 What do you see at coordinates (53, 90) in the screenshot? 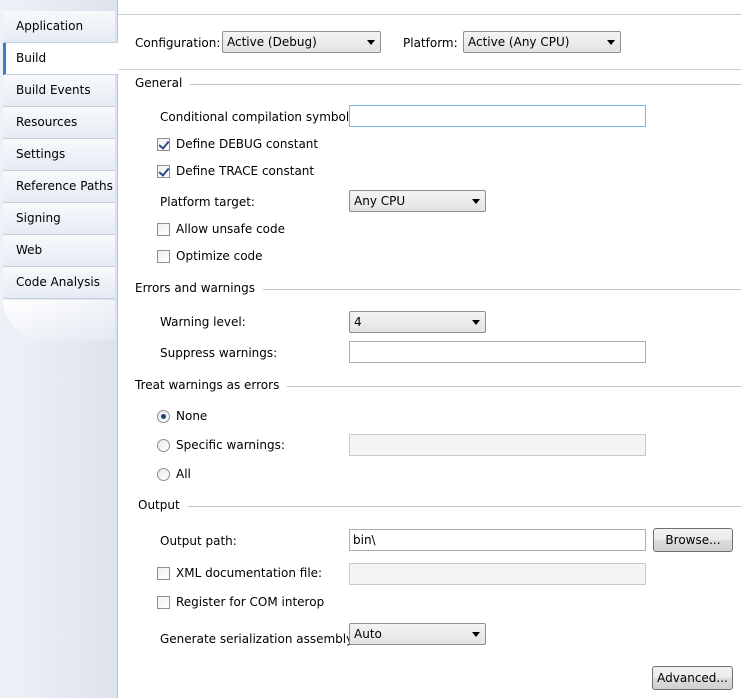
I see `tab-label: Build Events` at bounding box center [53, 90].